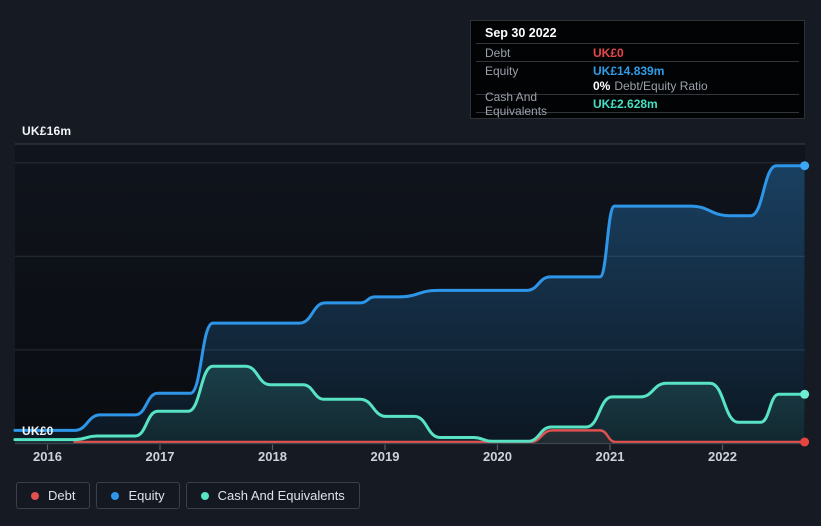 This screenshot has height=526, width=821. What do you see at coordinates (516, 103) in the screenshot?
I see `tooltip-cash-label: Cash And Equivalents` at bounding box center [516, 103].